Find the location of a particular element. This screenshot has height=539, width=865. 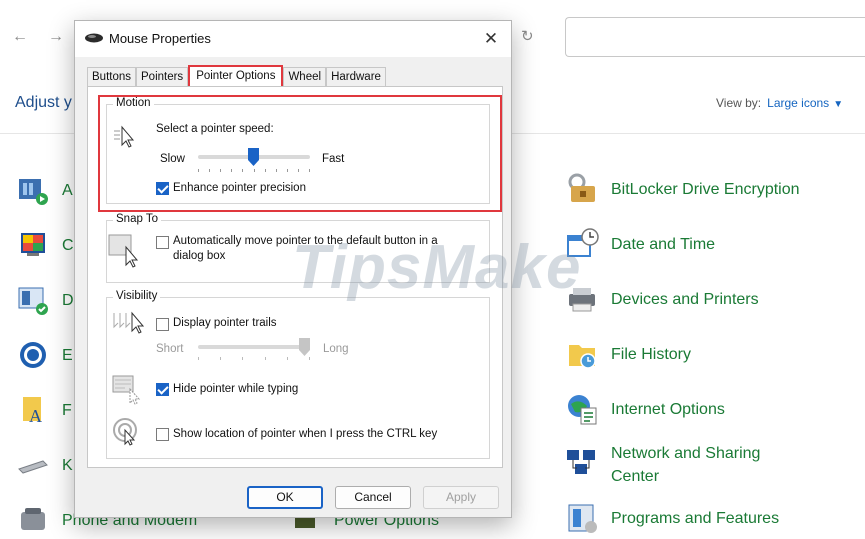

view-by: View by: Large icons ▼ is located at coordinates (779, 103).